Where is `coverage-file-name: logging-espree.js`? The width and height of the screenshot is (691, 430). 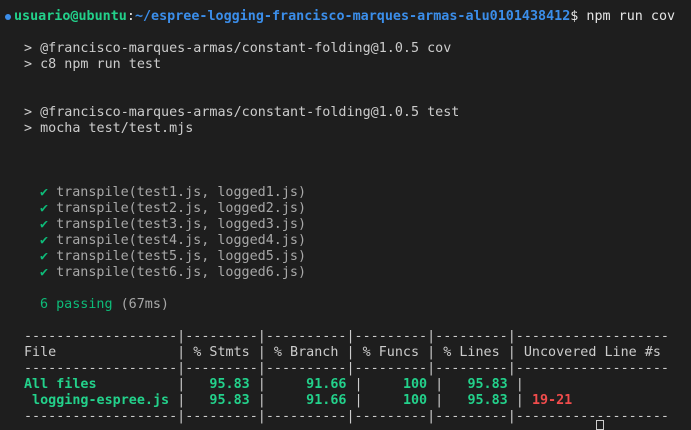
coverage-file-name: logging-espree.js is located at coordinates (101, 400).